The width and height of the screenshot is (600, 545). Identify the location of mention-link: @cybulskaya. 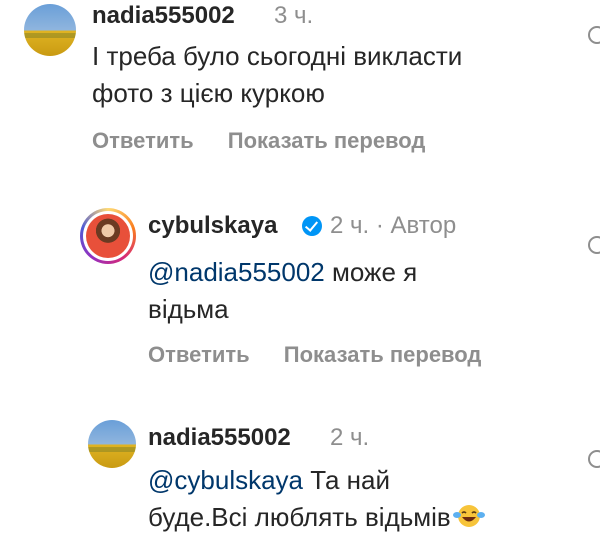
(225, 480).